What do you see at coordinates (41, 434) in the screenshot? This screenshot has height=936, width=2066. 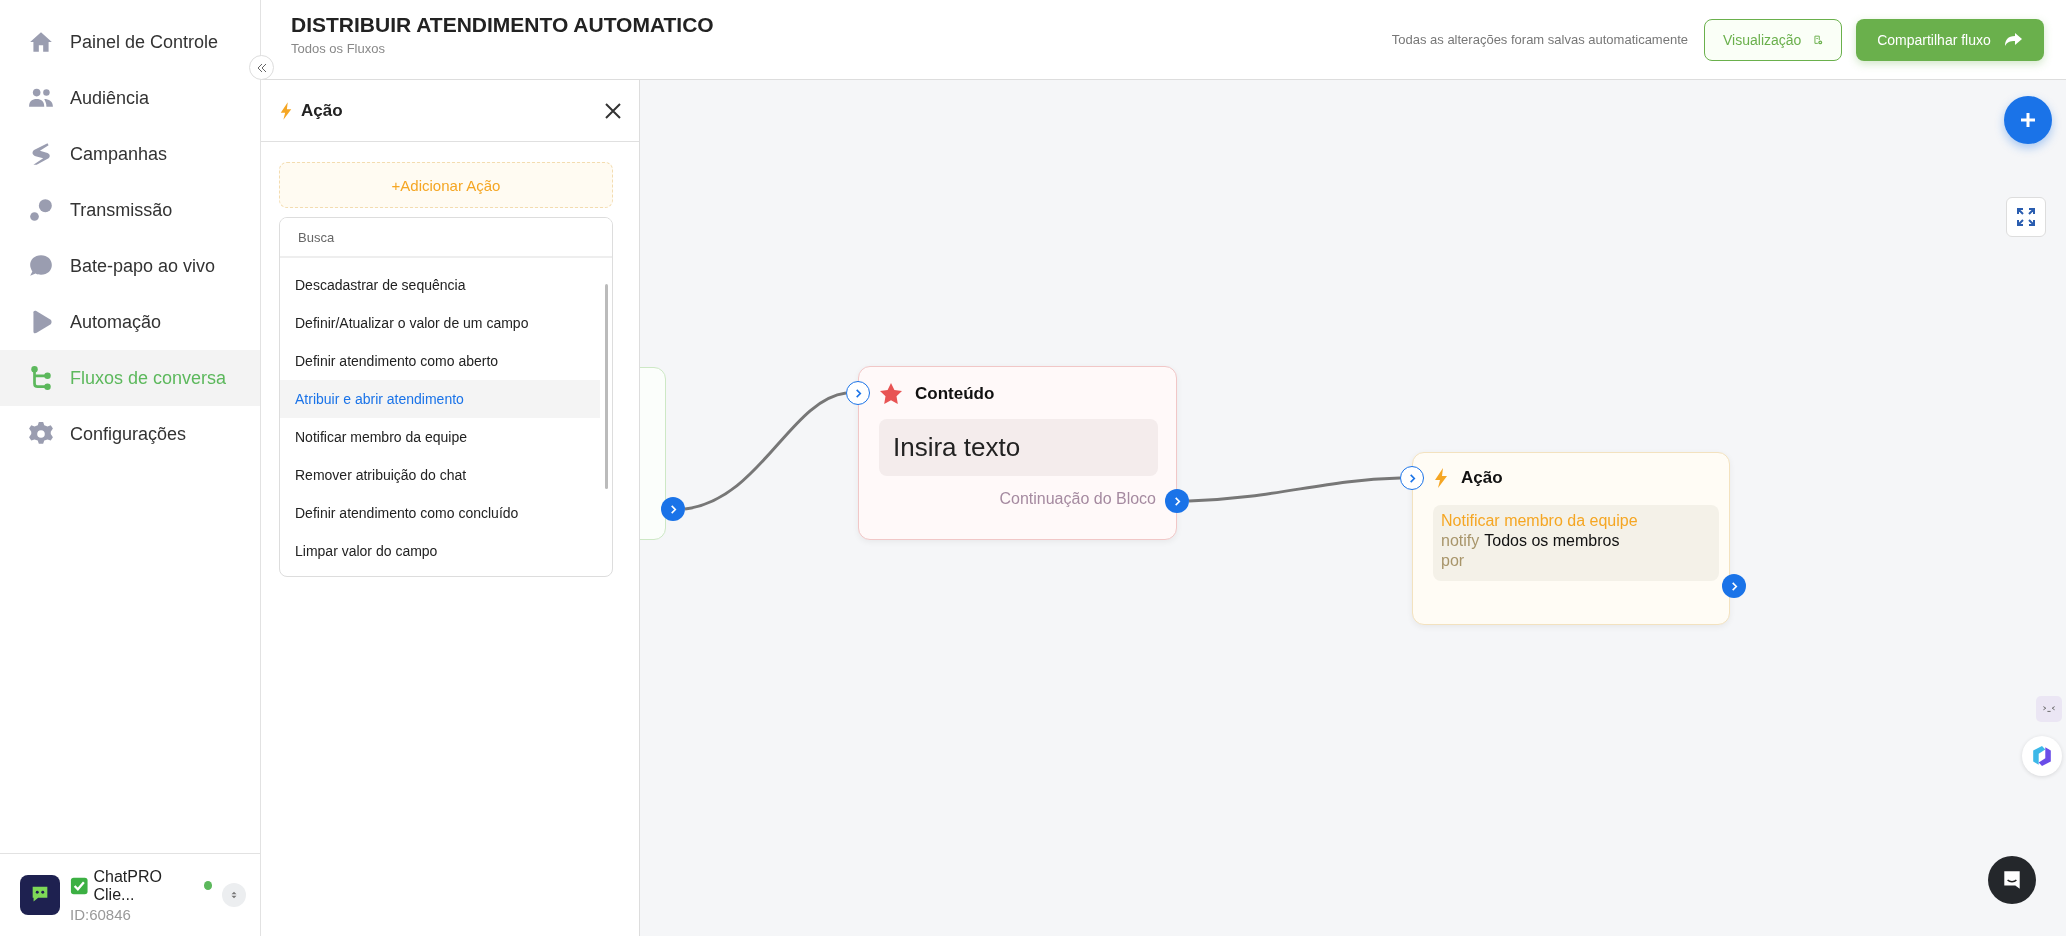 I see `gear-icon` at bounding box center [41, 434].